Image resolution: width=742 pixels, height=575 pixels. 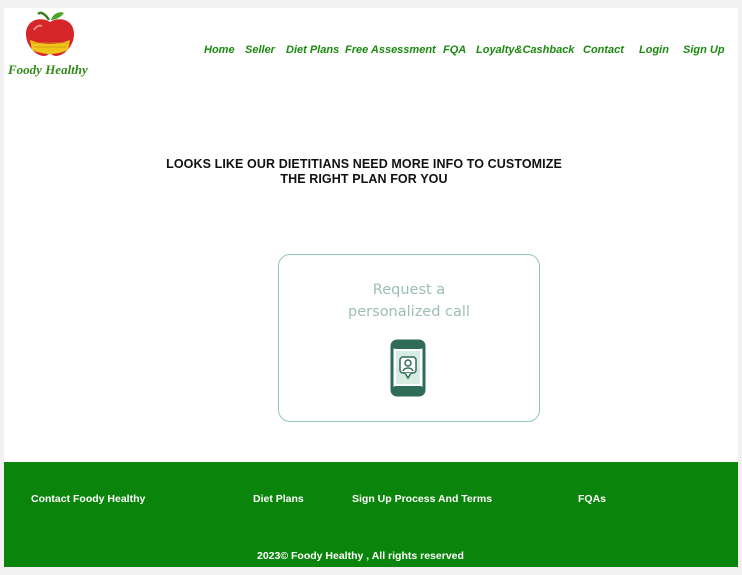 I want to click on request-call-card: Request a personalized call, so click(x=409, y=338).